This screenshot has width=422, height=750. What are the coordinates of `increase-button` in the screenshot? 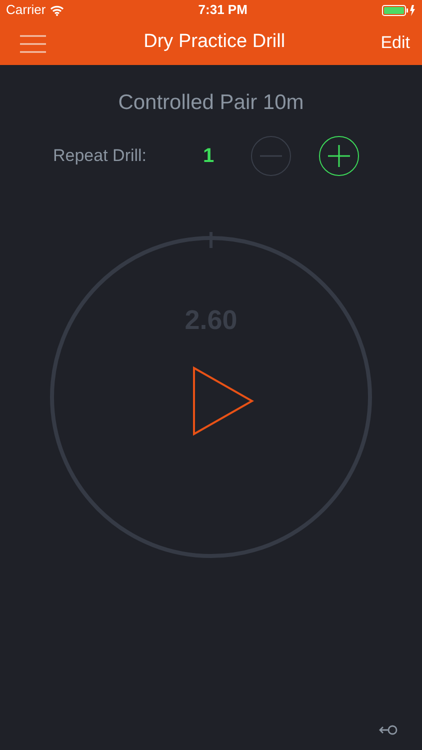 It's located at (339, 156).